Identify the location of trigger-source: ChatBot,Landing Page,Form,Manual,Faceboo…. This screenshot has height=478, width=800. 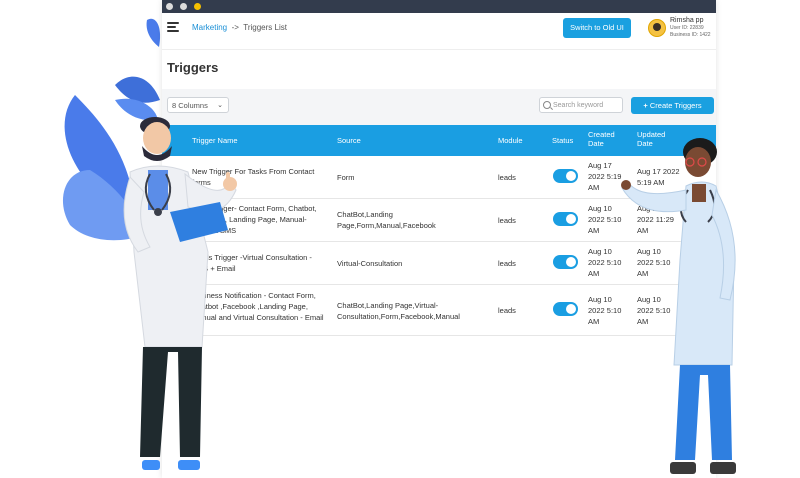
(386, 220).